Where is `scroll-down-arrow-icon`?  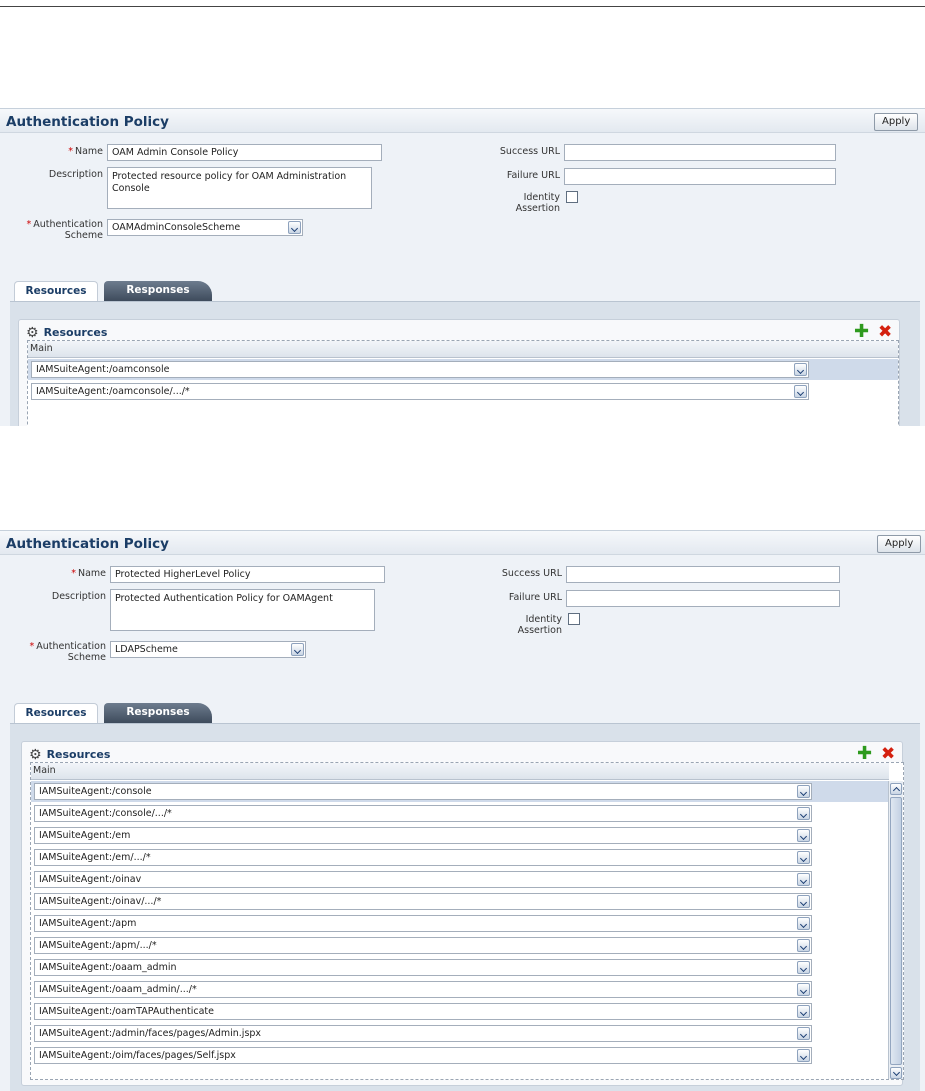
scroll-down-arrow-icon is located at coordinates (896, 1073).